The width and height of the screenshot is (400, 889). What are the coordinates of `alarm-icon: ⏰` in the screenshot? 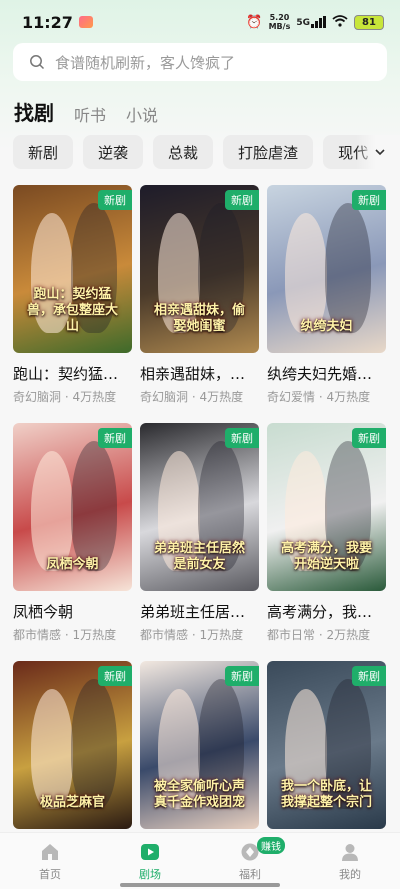 It's located at (254, 22).